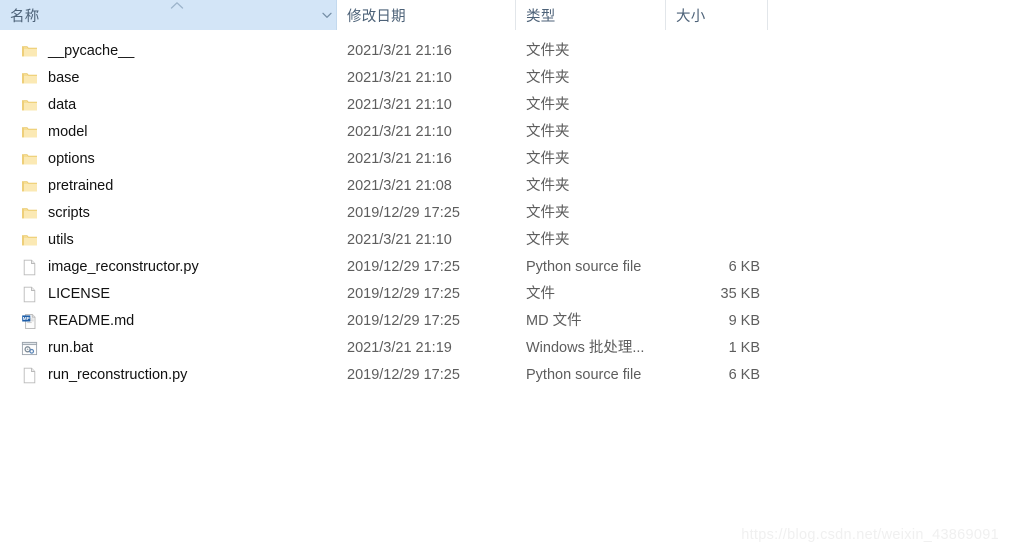  Describe the element at coordinates (168, 132) in the screenshot. I see `file-name-cell: model` at that location.